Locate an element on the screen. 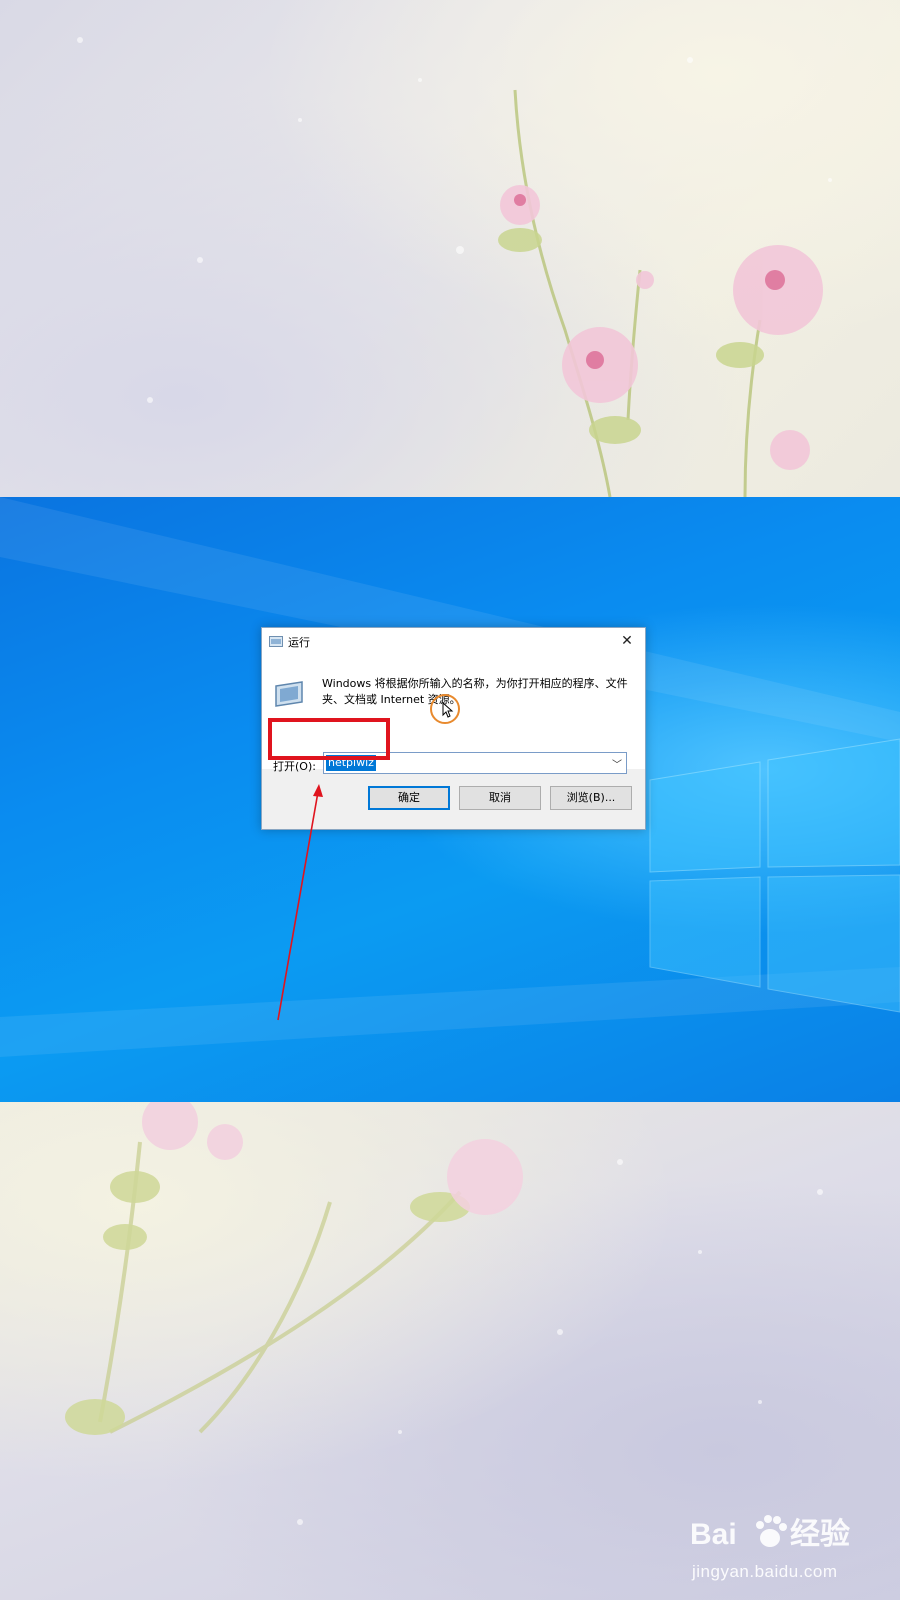 The height and width of the screenshot is (1600, 900). mouse-cursor-icon is located at coordinates (448, 710).